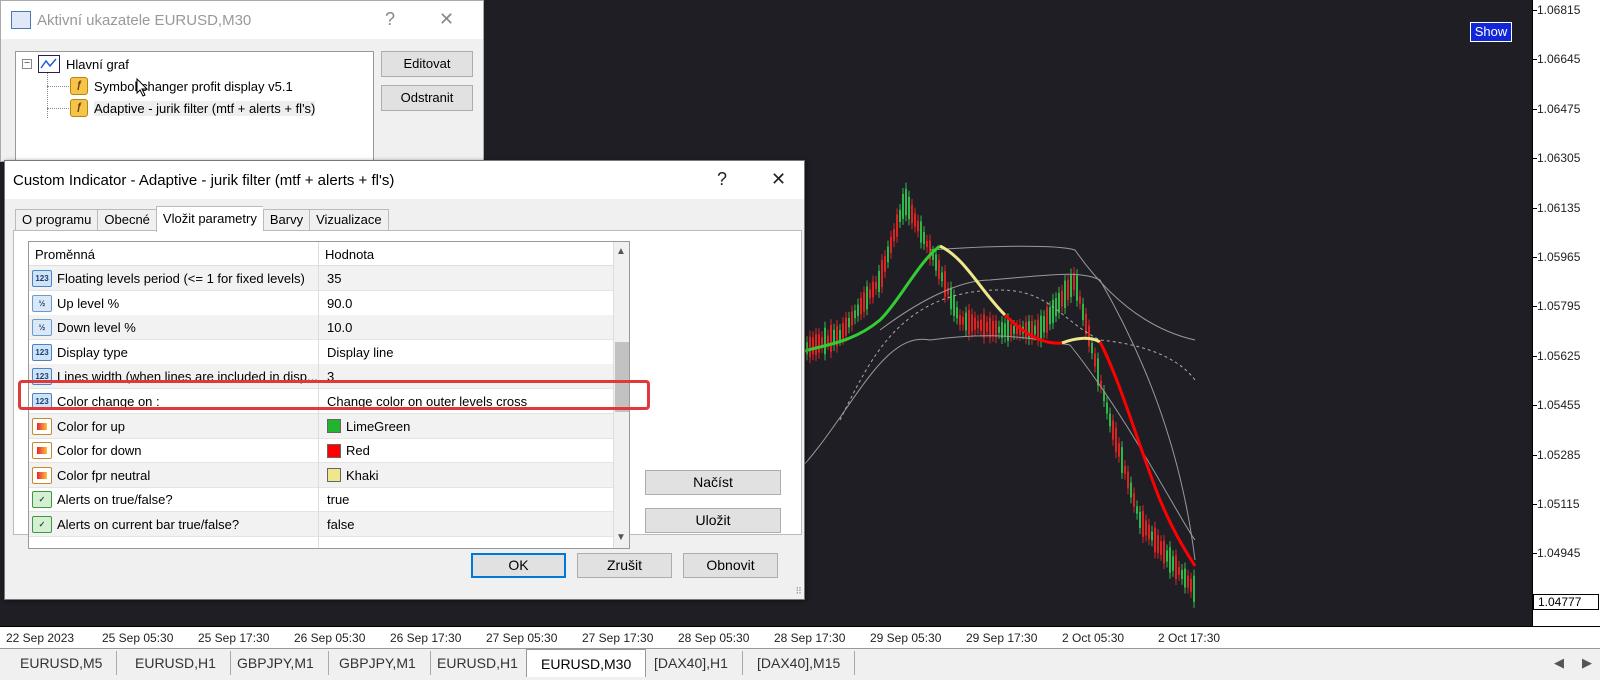 The image size is (1600, 680). What do you see at coordinates (1491, 32) in the screenshot?
I see `show-button: Show` at bounding box center [1491, 32].